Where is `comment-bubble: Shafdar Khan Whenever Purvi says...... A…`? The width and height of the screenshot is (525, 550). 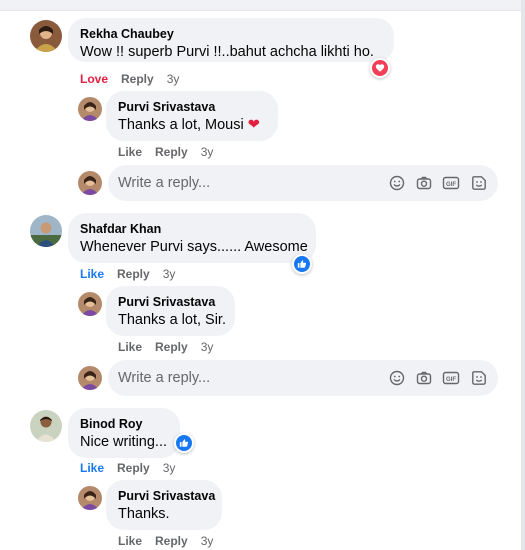
comment-bubble: Shafdar Khan Whenever Purvi says...... A… is located at coordinates (192, 238).